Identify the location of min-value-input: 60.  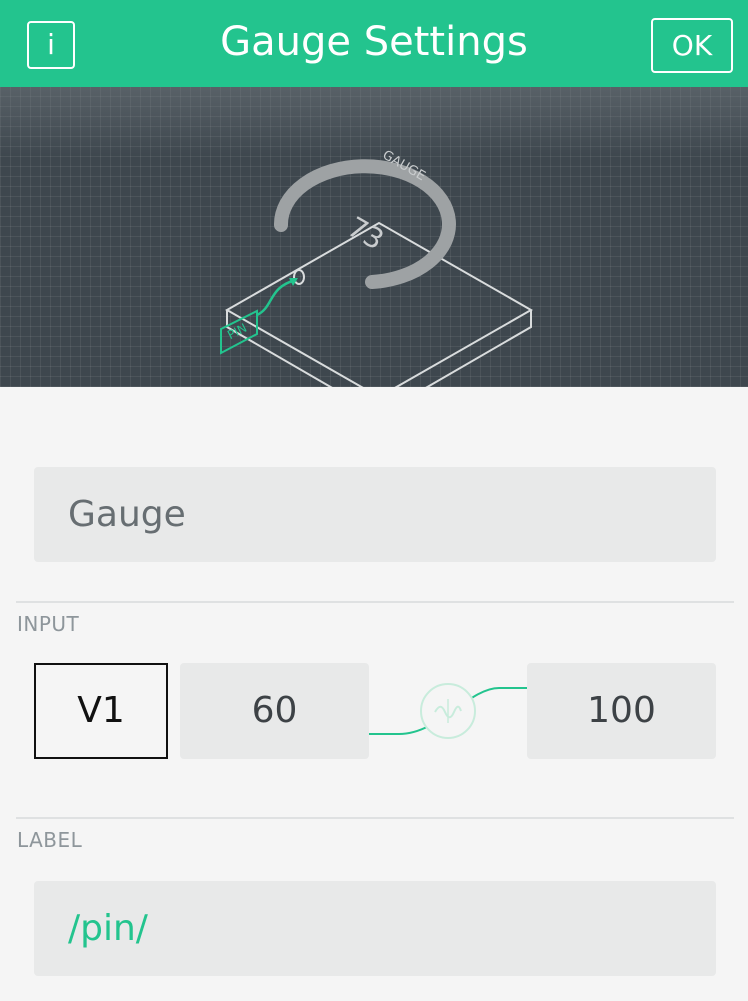
(274, 711).